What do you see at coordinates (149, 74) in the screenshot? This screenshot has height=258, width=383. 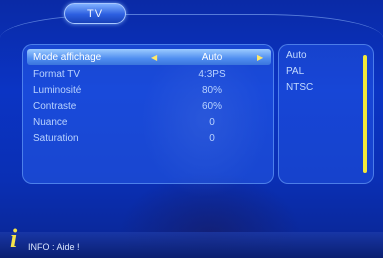 I see `menu-item-format-tv: Format TV 4:3PS` at bounding box center [149, 74].